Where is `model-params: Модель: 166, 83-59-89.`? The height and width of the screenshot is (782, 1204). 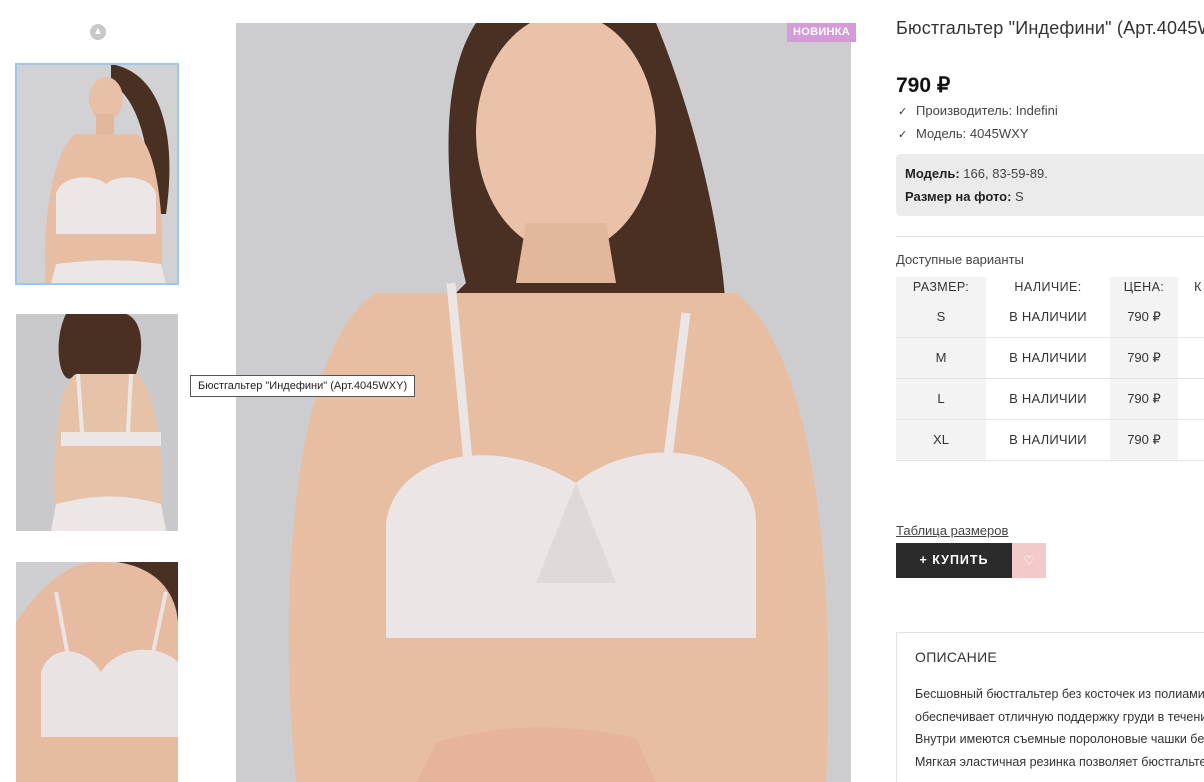 model-params: Модель: 166, 83-59-89. is located at coordinates (976, 173).